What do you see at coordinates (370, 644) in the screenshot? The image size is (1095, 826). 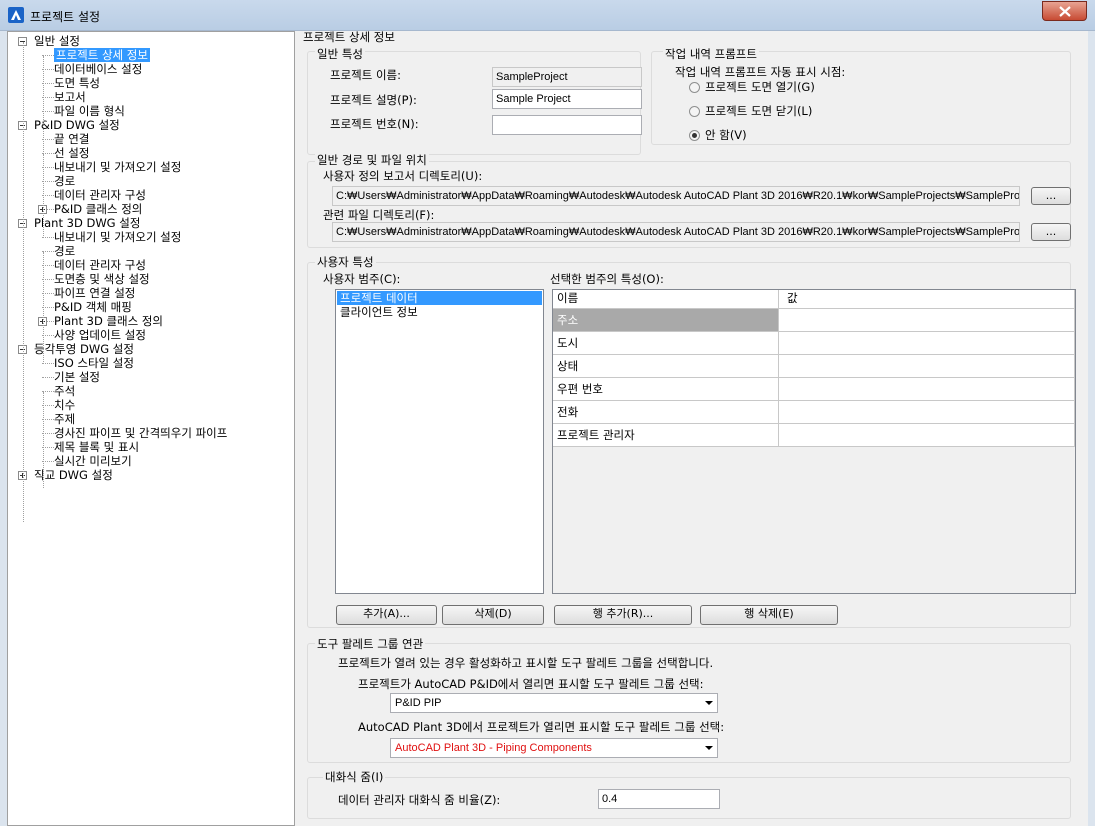 I see `tool-palette-title: 도구 팔레트 그룹 연관` at bounding box center [370, 644].